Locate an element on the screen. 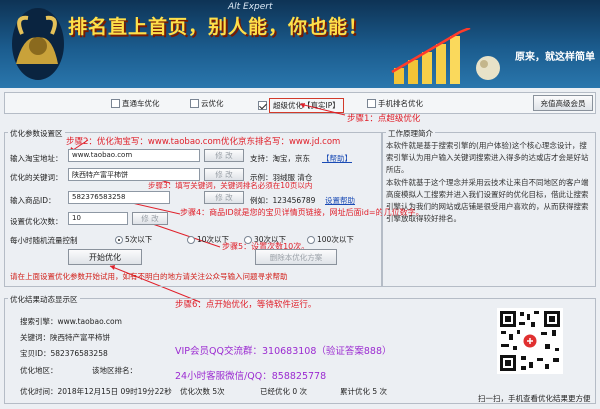 The width and height of the screenshot is (600, 409). result-done: 已经优化 0 次 is located at coordinates (284, 391).